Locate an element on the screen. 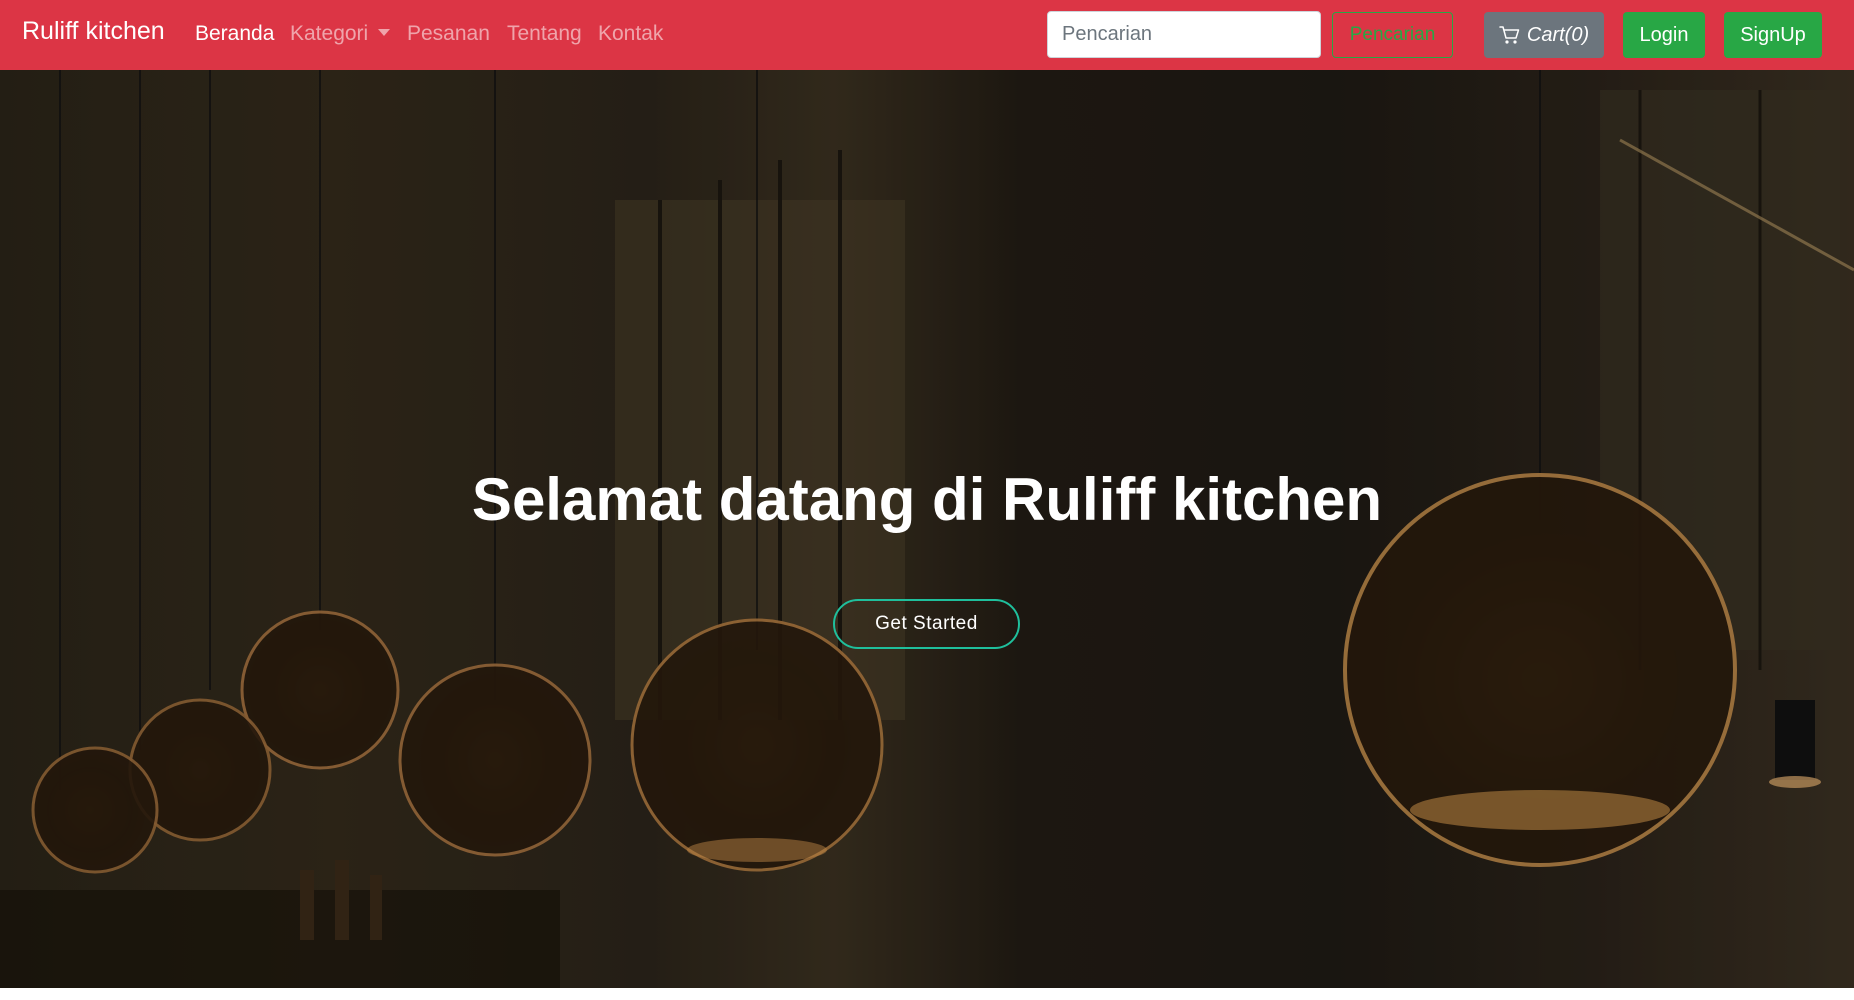  cart-icon is located at coordinates (1509, 35).